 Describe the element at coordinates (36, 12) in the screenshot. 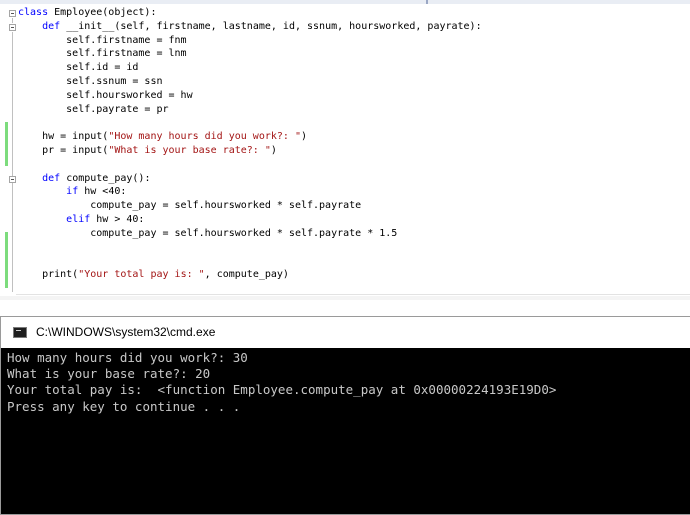

I see `code-keyword: class` at that location.